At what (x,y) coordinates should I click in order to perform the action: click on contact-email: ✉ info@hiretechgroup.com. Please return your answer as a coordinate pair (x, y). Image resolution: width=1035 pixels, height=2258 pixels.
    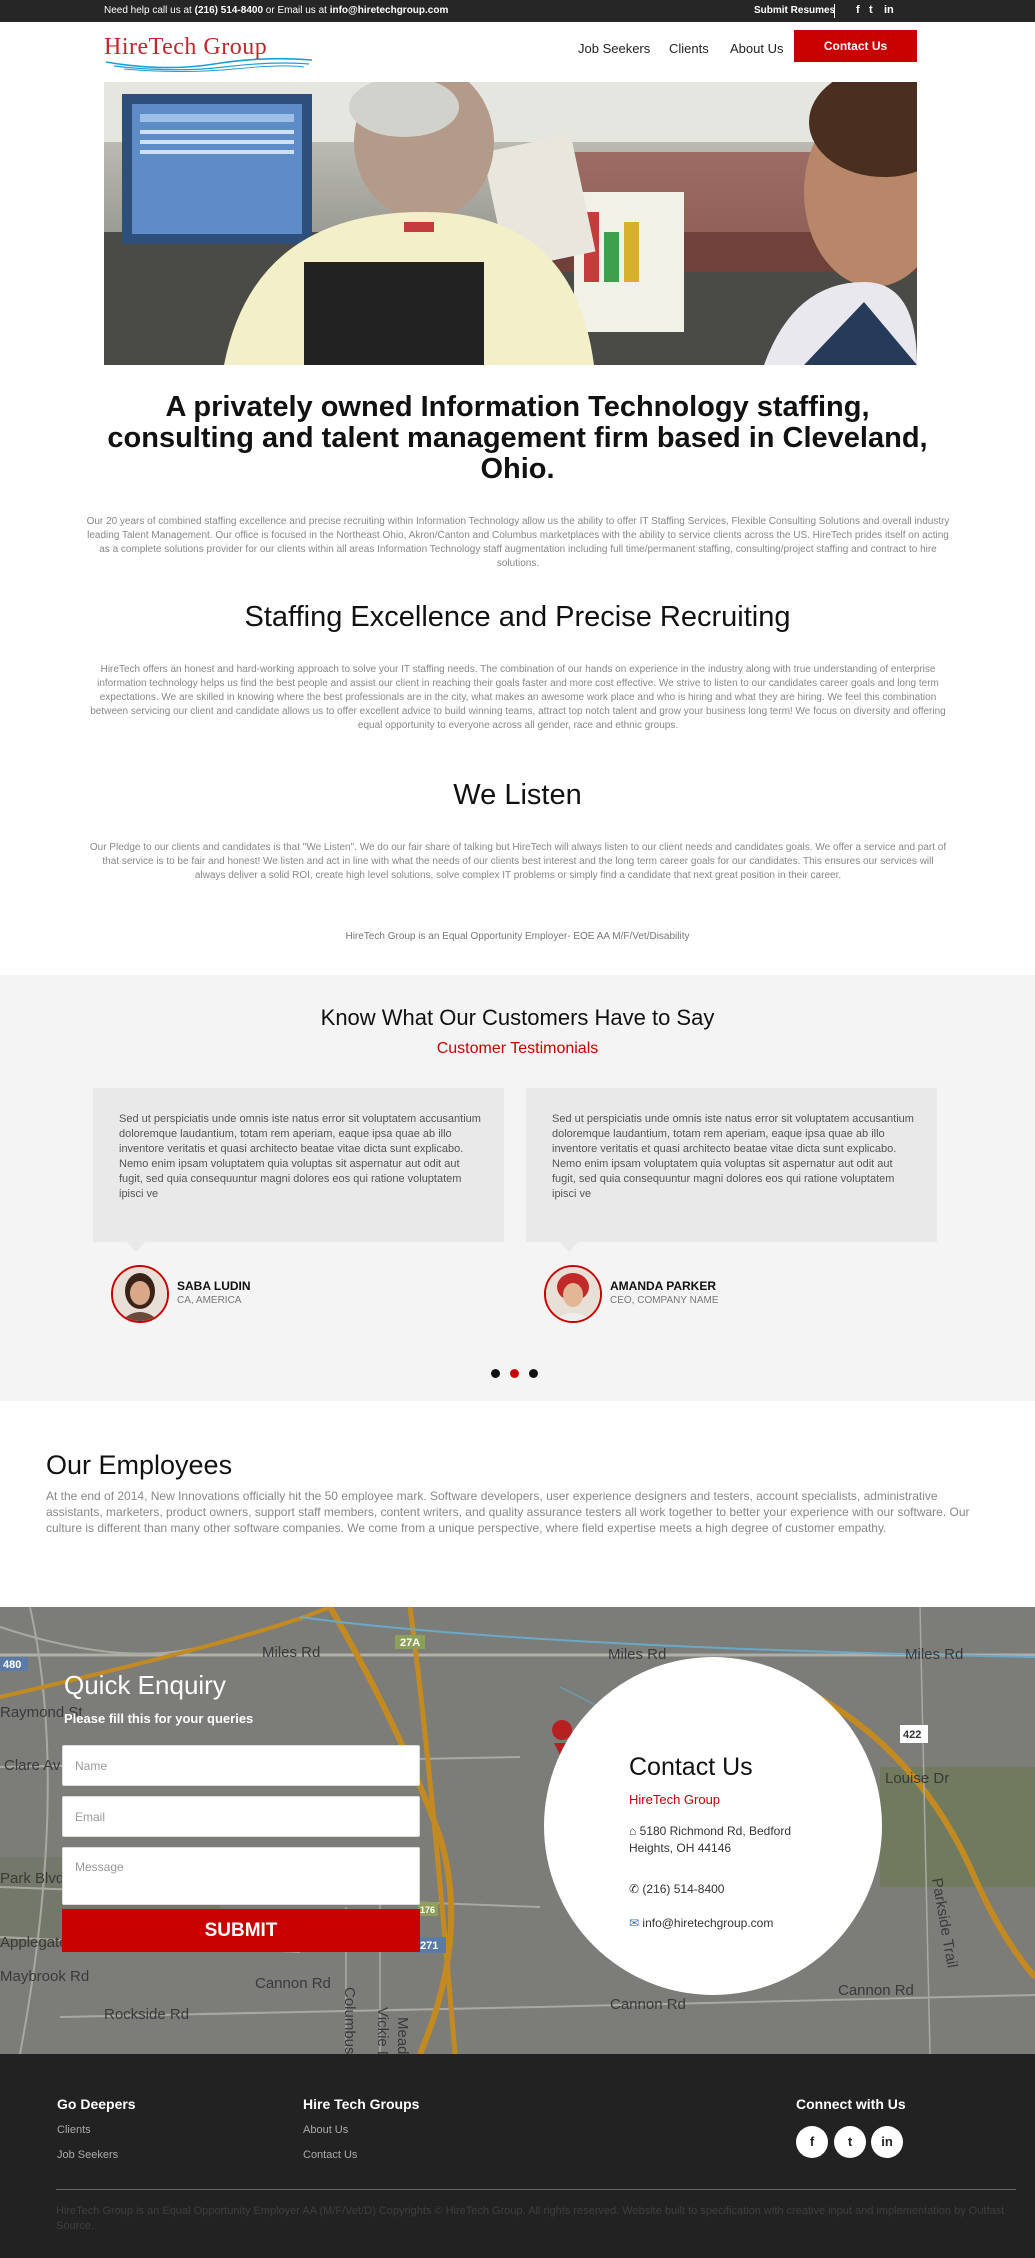
    Looking at the image, I should click on (701, 1923).